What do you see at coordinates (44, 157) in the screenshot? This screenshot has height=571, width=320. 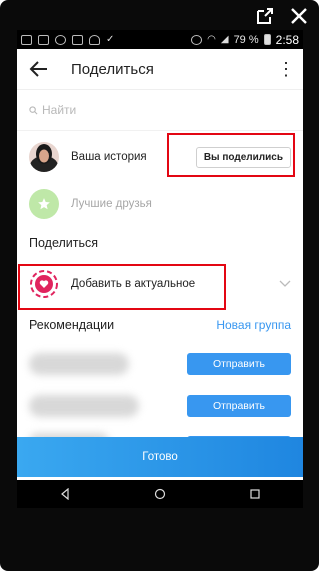 I see `avatar` at bounding box center [44, 157].